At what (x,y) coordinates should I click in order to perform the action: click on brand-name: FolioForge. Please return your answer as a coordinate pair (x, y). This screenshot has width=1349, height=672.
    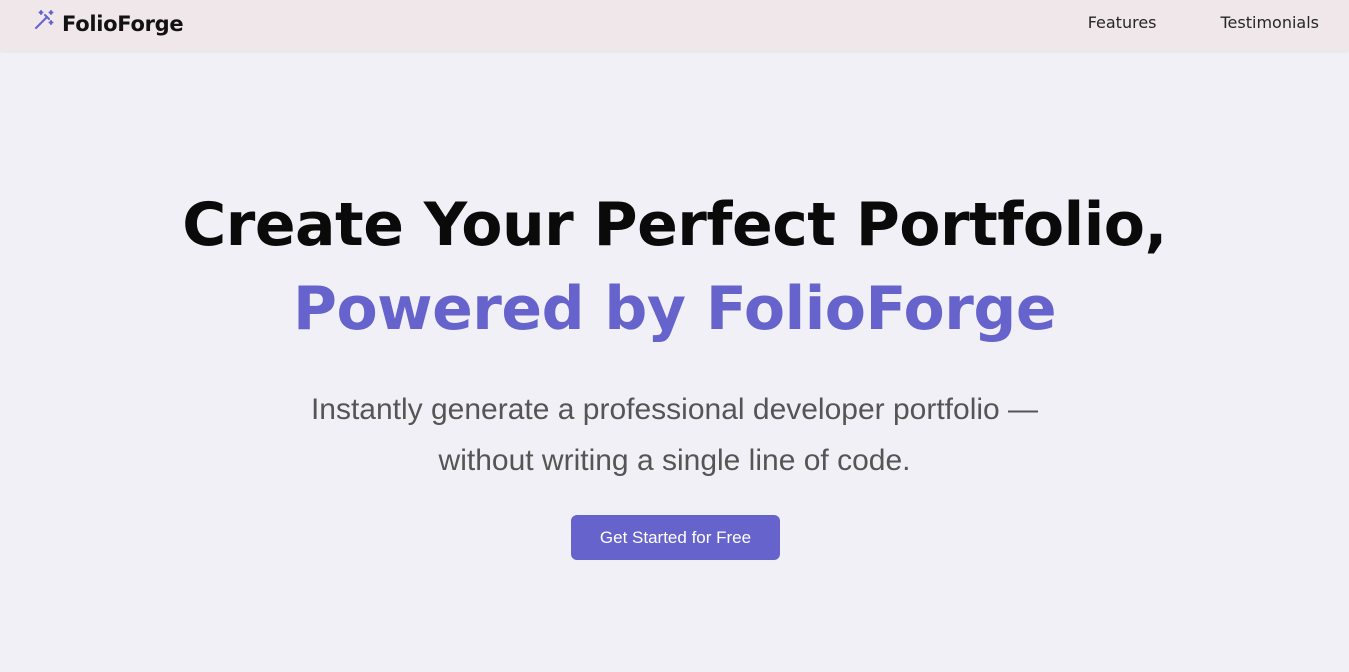
    Looking at the image, I should click on (123, 24).